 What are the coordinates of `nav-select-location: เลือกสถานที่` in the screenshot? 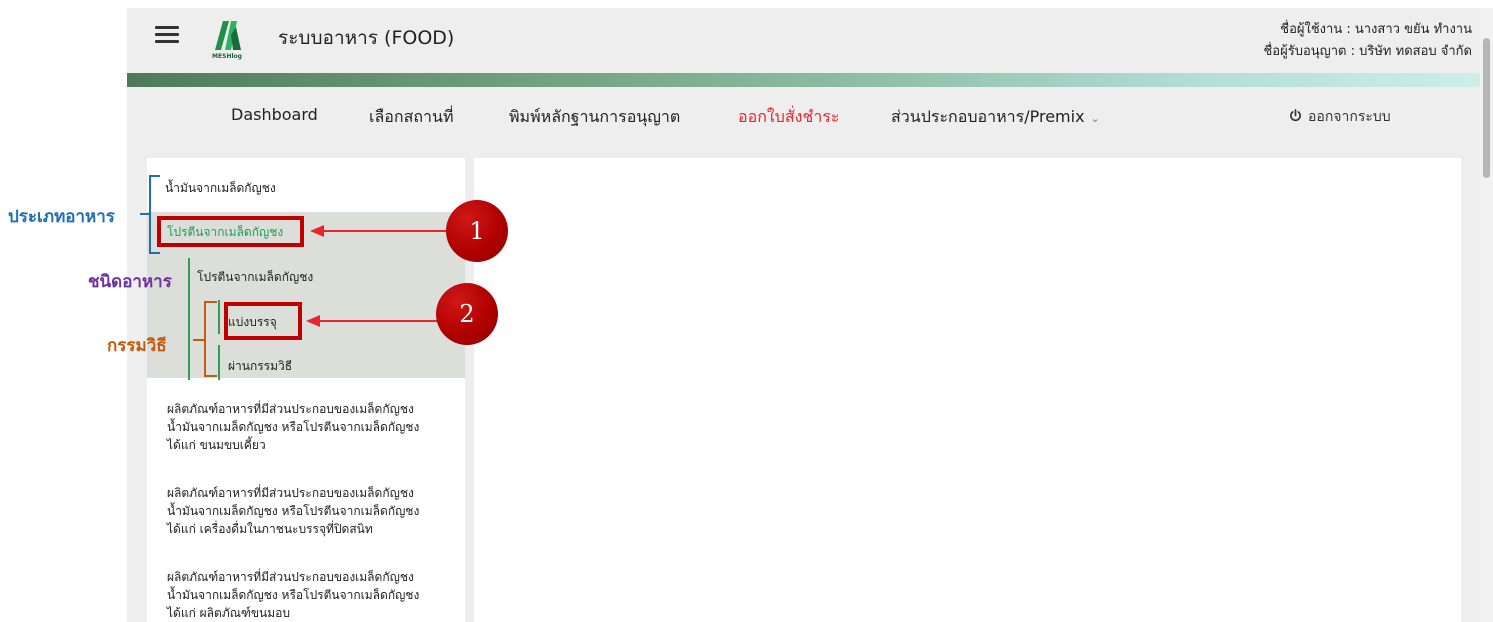 It's located at (411, 117).